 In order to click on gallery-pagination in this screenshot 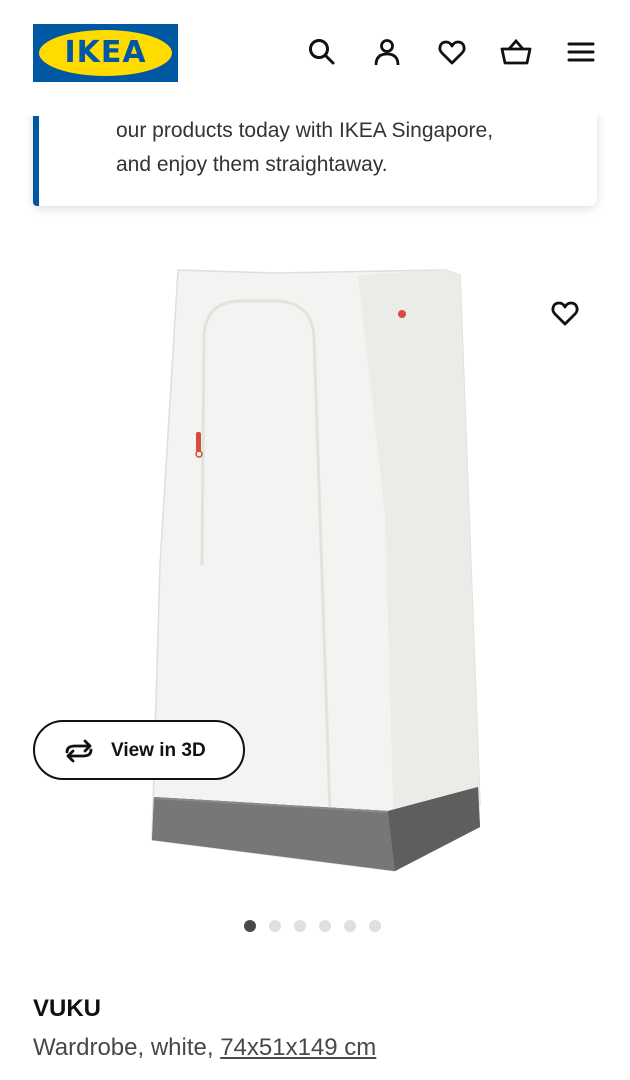, I will do `click(312, 927)`.